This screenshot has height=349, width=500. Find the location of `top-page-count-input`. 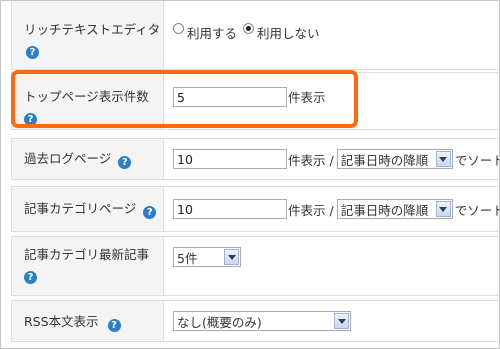

top-page-count-input is located at coordinates (230, 97).